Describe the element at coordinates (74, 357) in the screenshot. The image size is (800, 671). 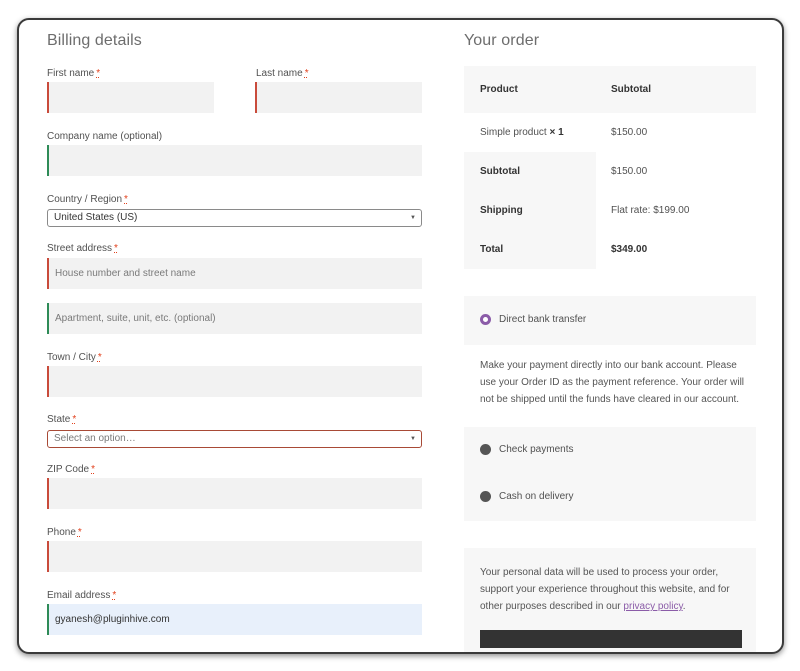
I see `city-label: Town / City *` at that location.